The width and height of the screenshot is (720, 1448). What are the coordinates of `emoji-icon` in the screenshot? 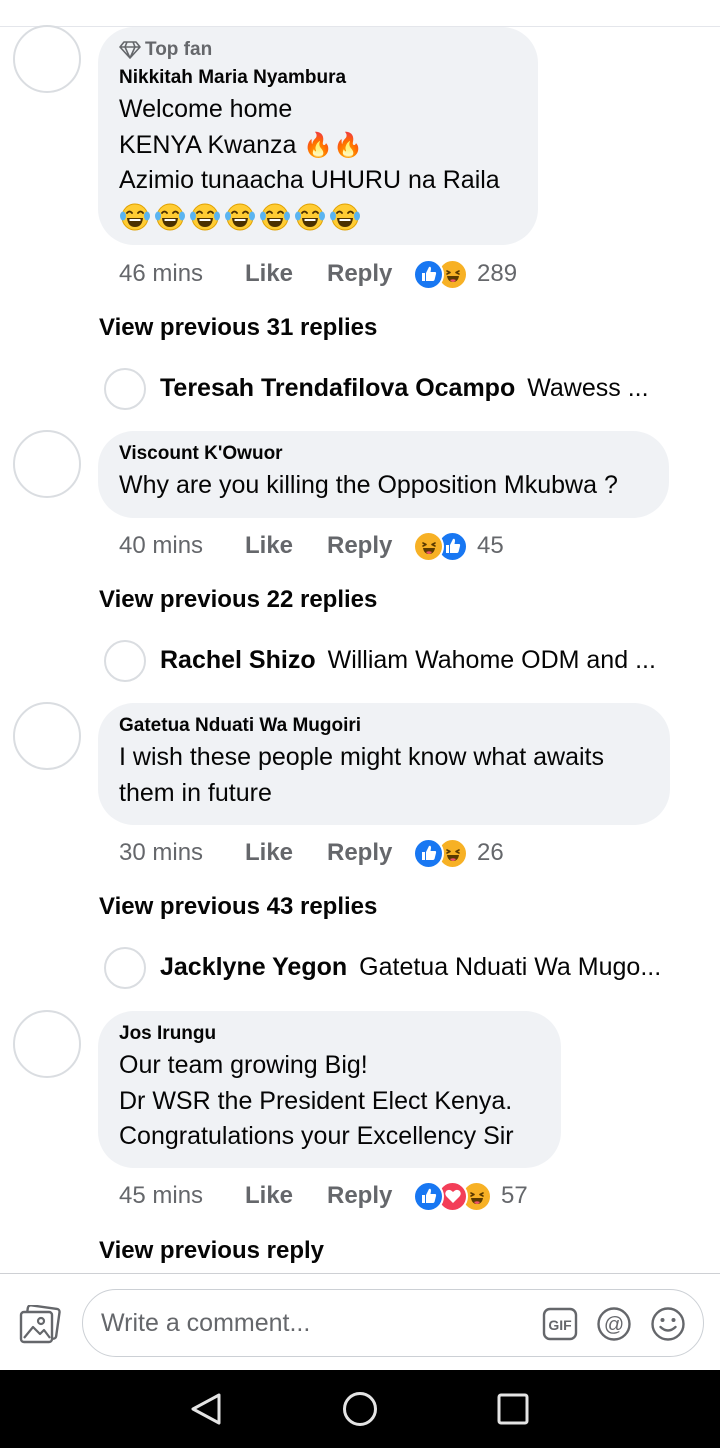 It's located at (668, 1324).